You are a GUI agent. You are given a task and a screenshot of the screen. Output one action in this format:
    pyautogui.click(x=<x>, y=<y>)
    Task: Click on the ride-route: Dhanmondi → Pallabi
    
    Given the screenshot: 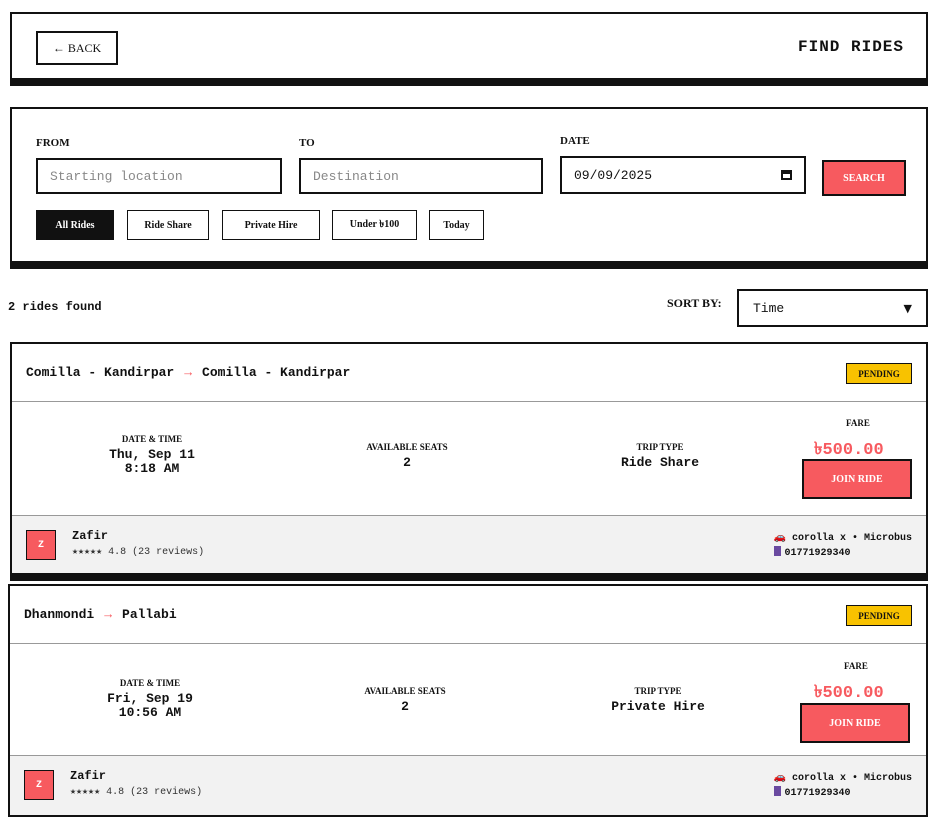 What is the action you would take?
    pyautogui.click(x=100, y=614)
    